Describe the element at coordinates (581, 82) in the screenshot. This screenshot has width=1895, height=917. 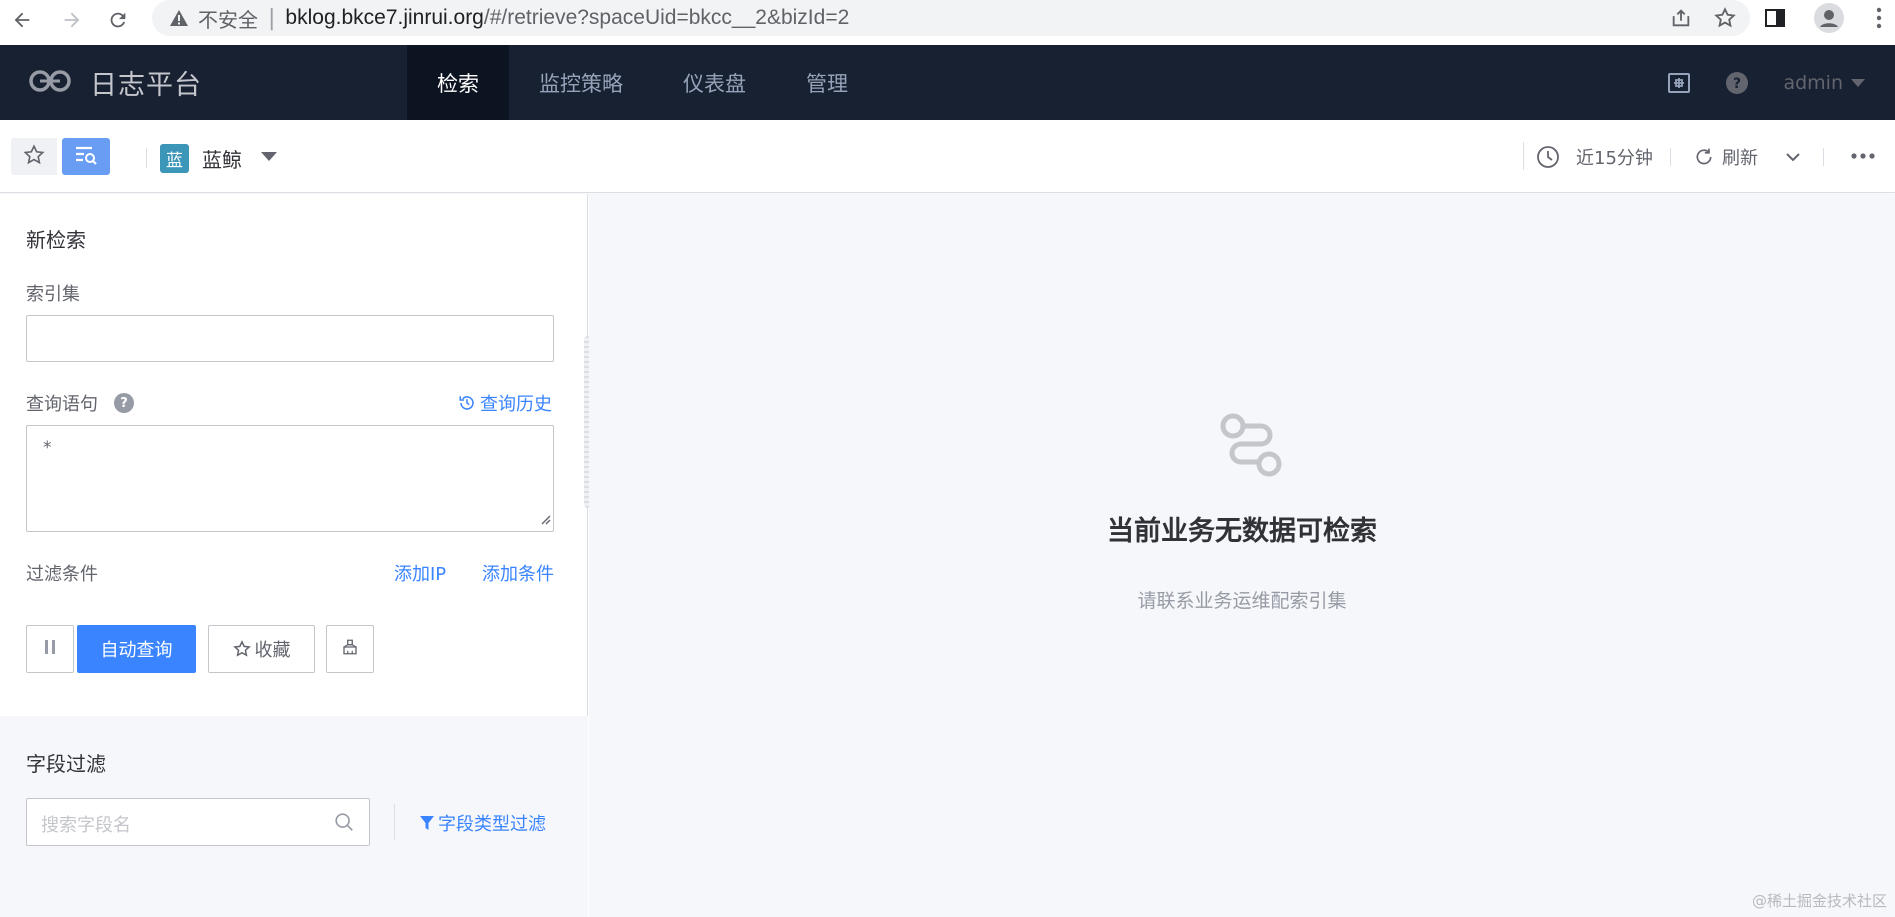
I see `menu-item-monitor-strategy: 监控策略` at that location.